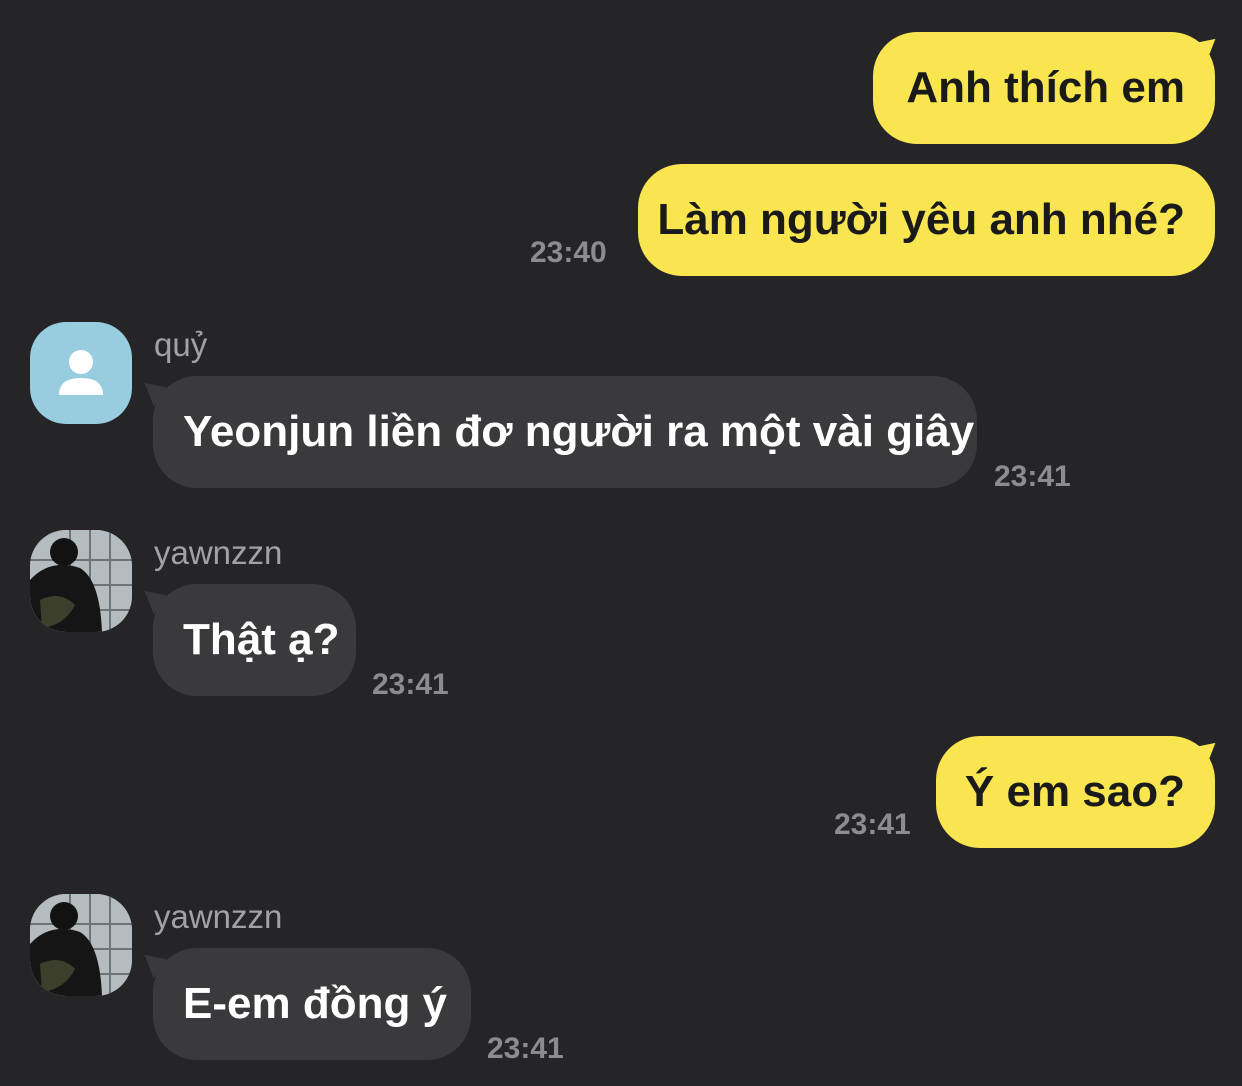 The height and width of the screenshot is (1086, 1242). I want to click on message-text: Anh thích em, so click(1045, 87).